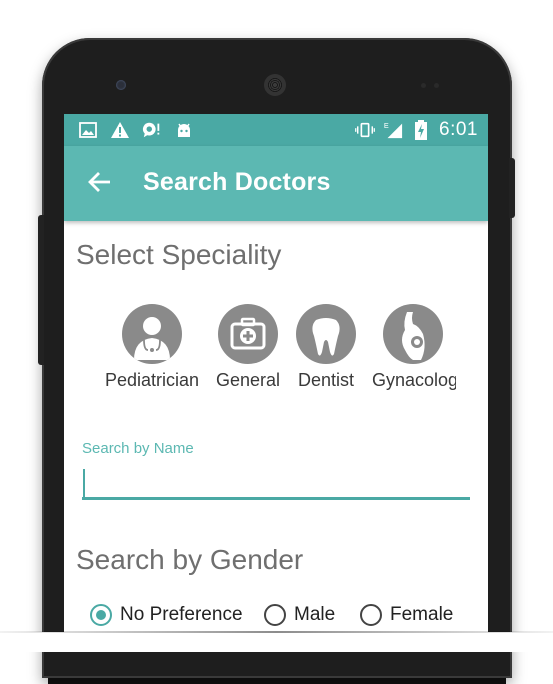 This screenshot has width=553, height=684. Describe the element at coordinates (414, 380) in the screenshot. I see `speciality-label: Gynacolog` at that location.